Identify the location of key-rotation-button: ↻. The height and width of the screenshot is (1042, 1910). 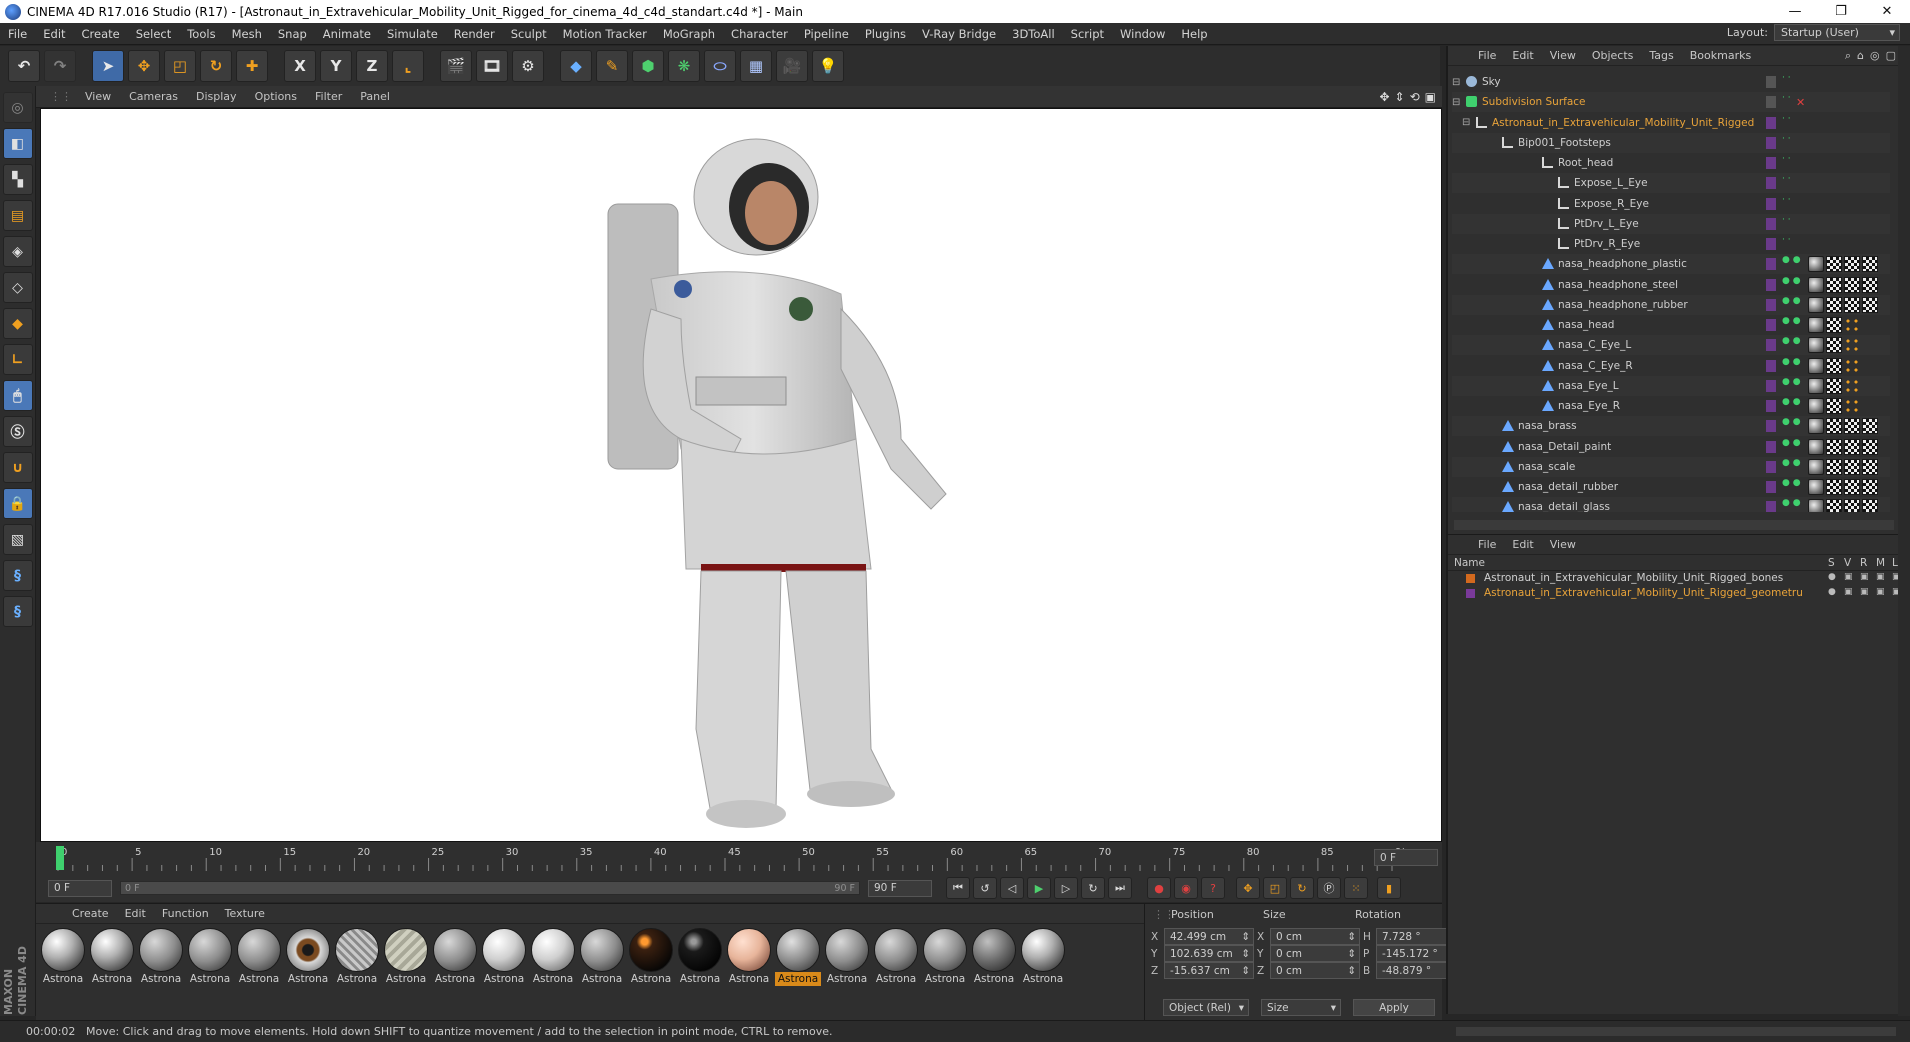
(1302, 888).